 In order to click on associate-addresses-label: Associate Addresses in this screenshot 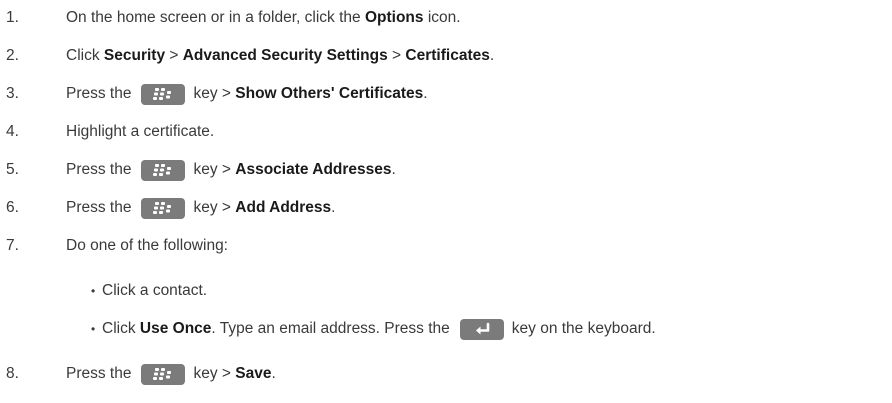, I will do `click(313, 169)`.